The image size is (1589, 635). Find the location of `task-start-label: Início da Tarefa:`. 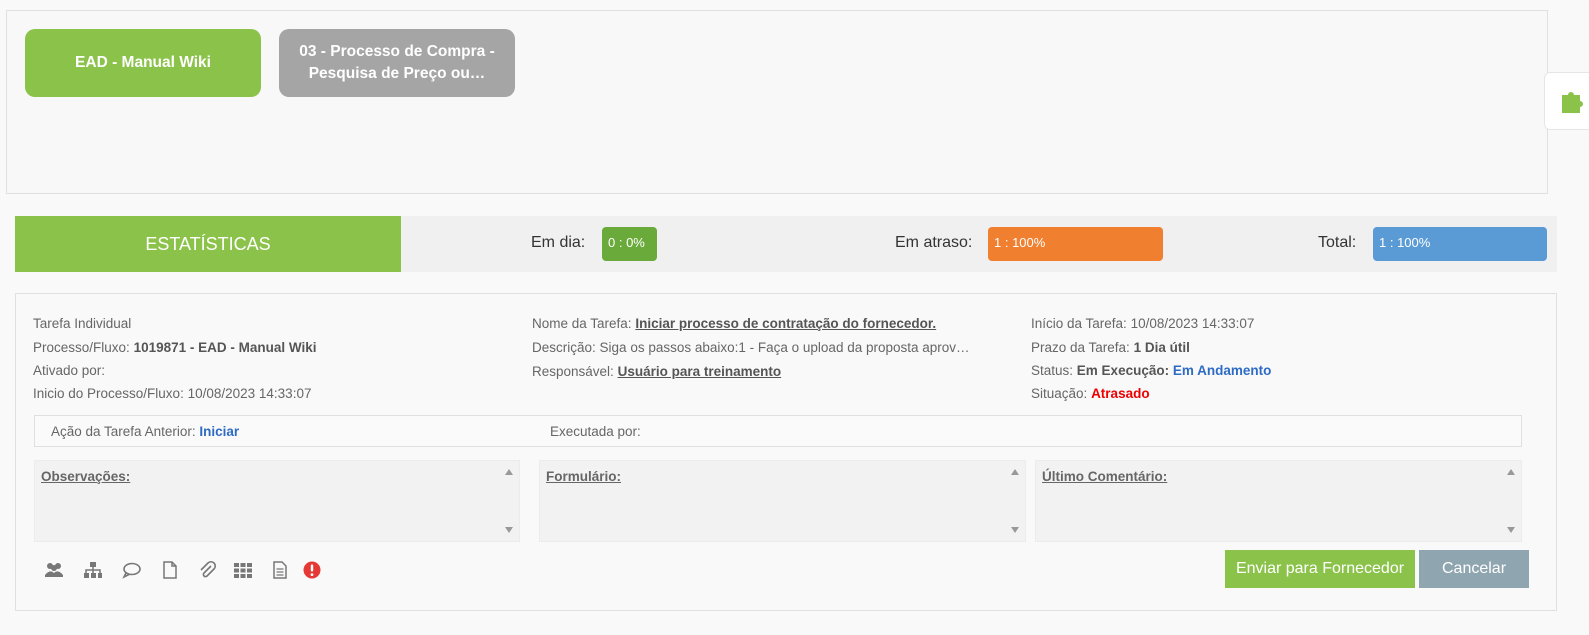

task-start-label: Início da Tarefa: is located at coordinates (1079, 323).